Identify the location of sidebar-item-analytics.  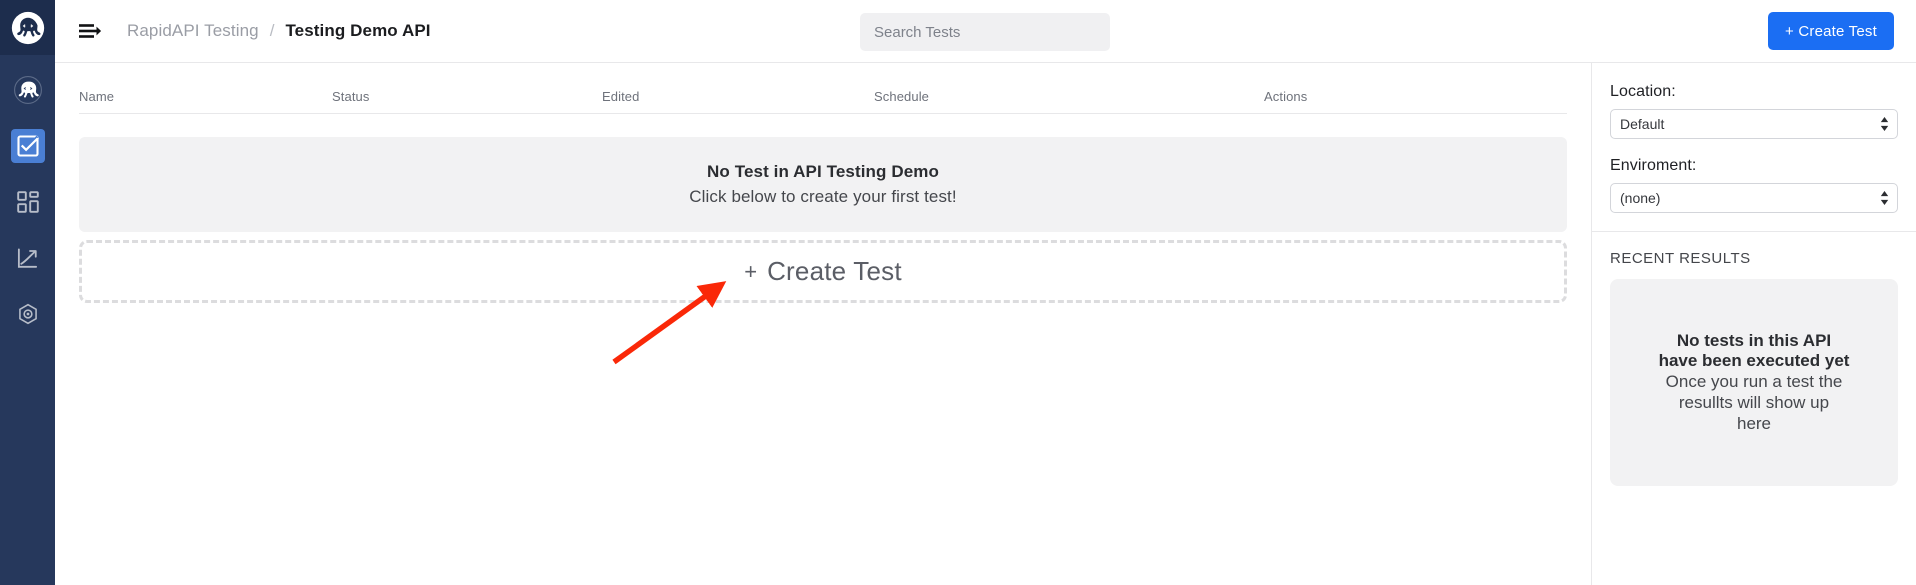
(28, 258).